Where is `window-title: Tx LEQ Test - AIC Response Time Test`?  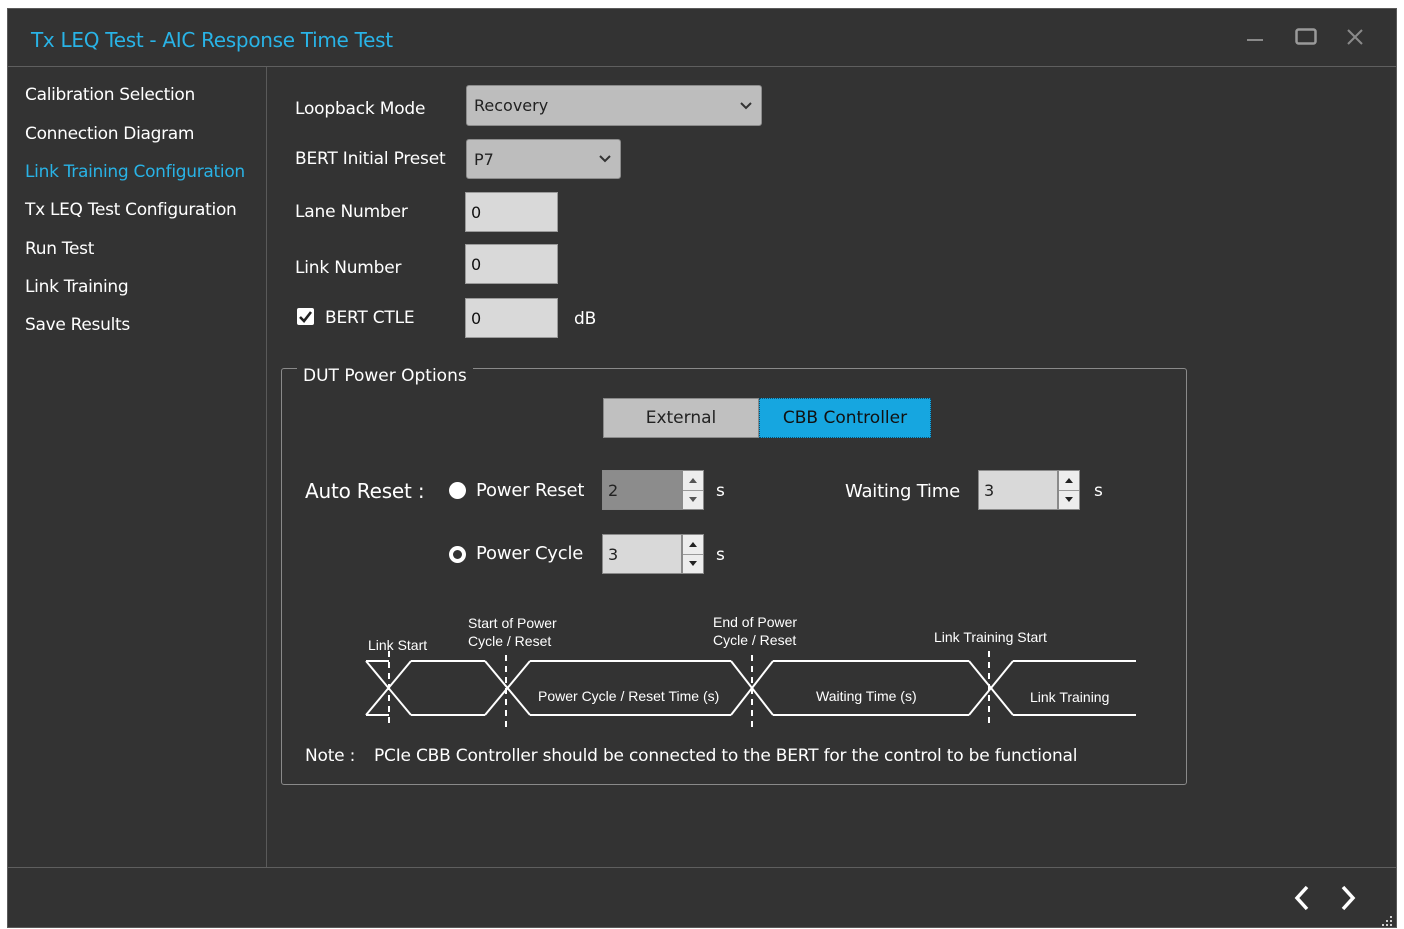 window-title: Tx LEQ Test - AIC Response Time Test is located at coordinates (212, 40).